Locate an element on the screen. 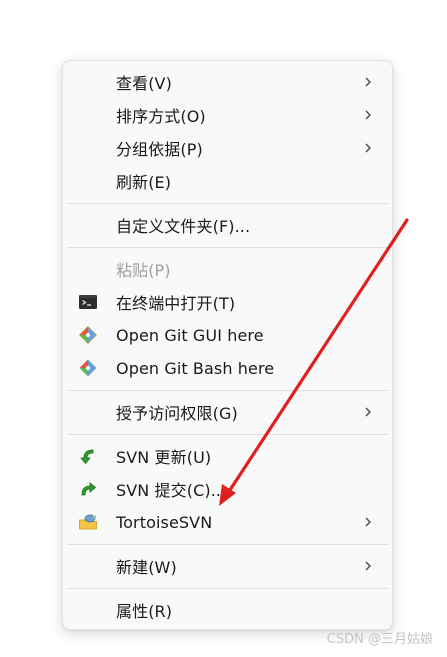 The height and width of the screenshot is (657, 447). menu-item-give-access: 授予访问权限(G) is located at coordinates (227, 412).